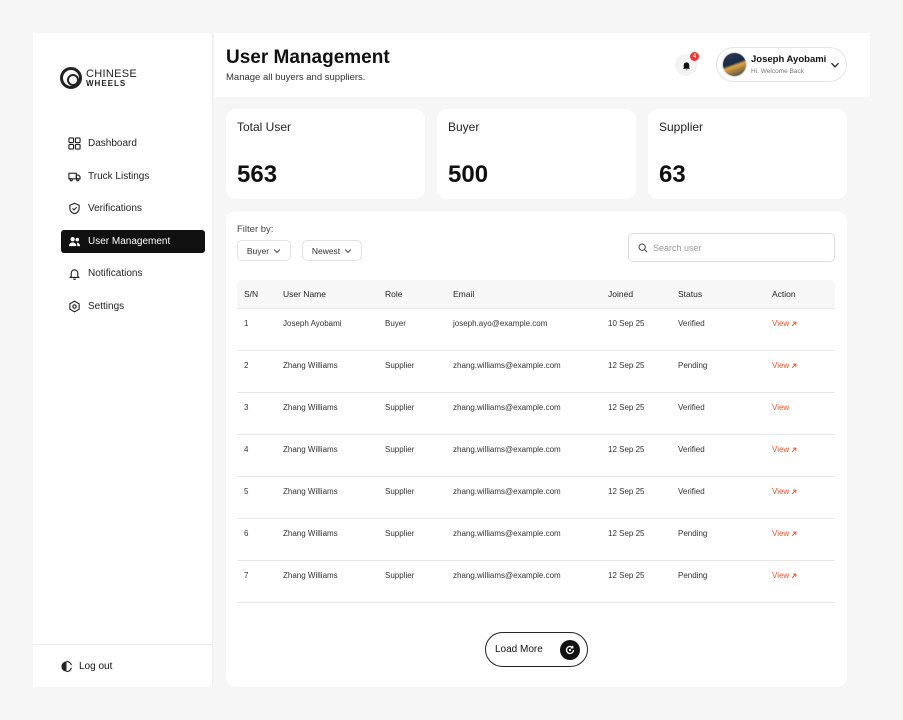  Describe the element at coordinates (74, 143) in the screenshot. I see `grid-icon` at that location.